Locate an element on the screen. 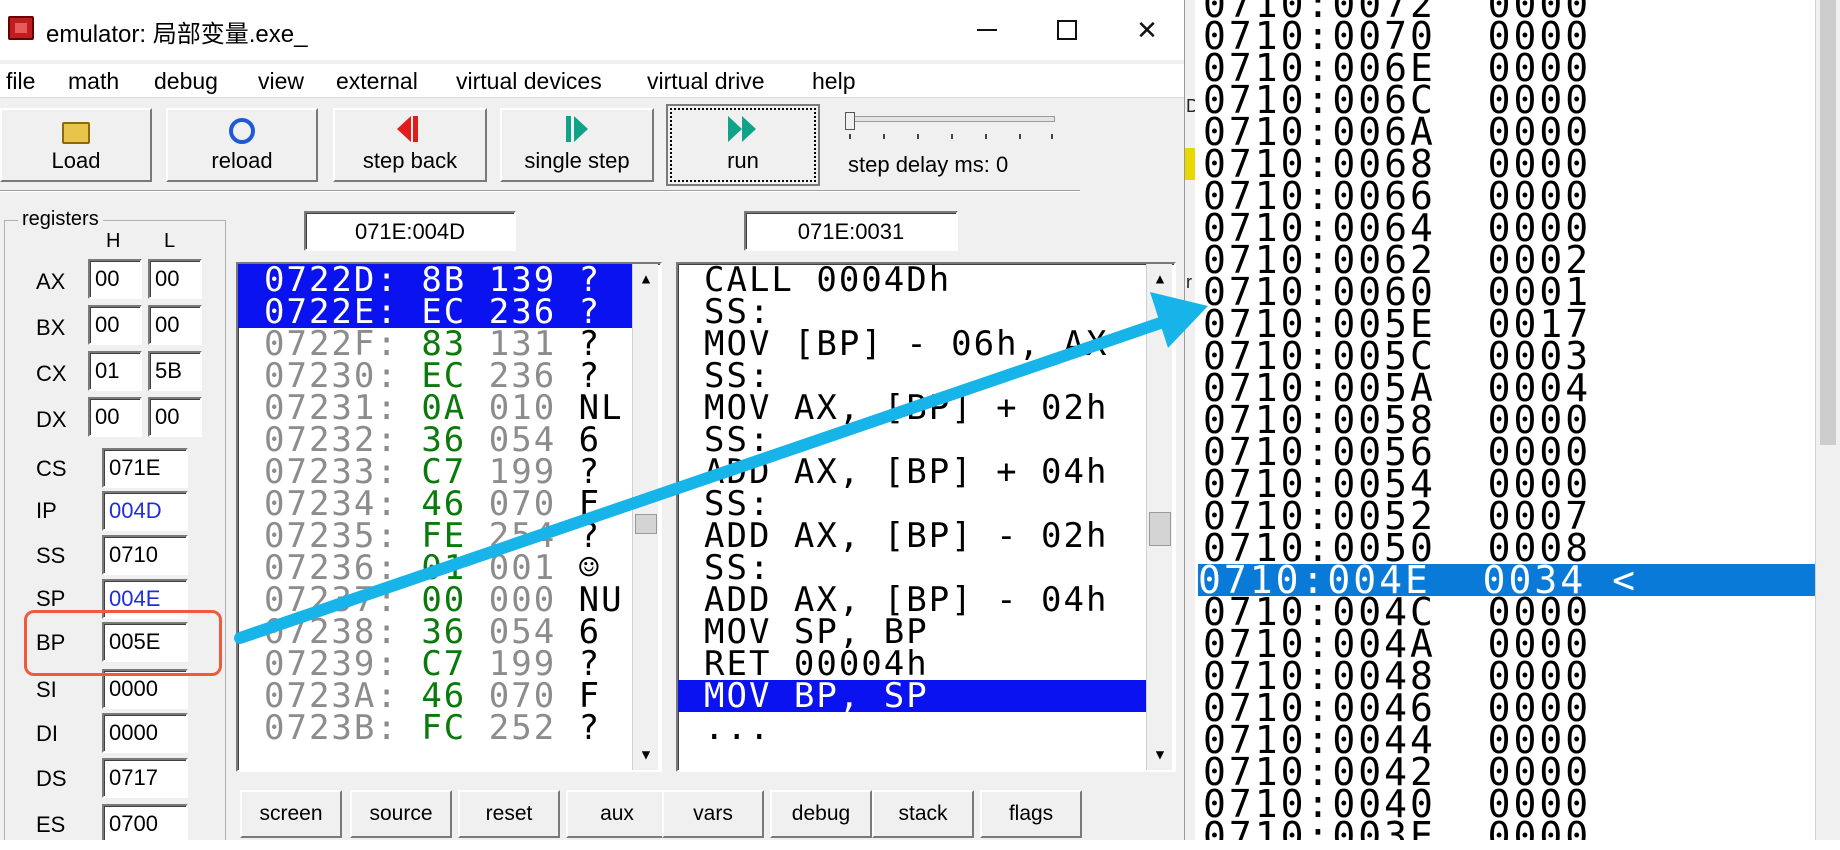  vars-button: vars is located at coordinates (713, 814).